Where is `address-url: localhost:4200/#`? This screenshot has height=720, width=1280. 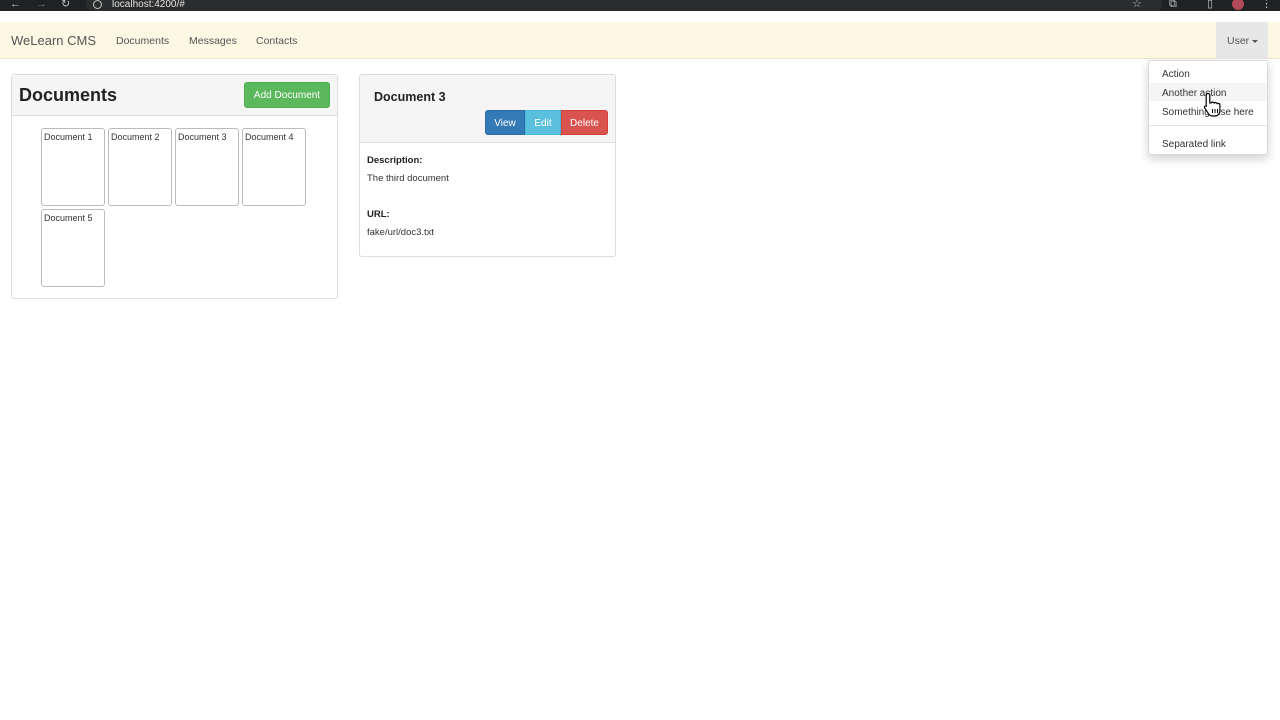 address-url: localhost:4200/# is located at coordinates (148, 5).